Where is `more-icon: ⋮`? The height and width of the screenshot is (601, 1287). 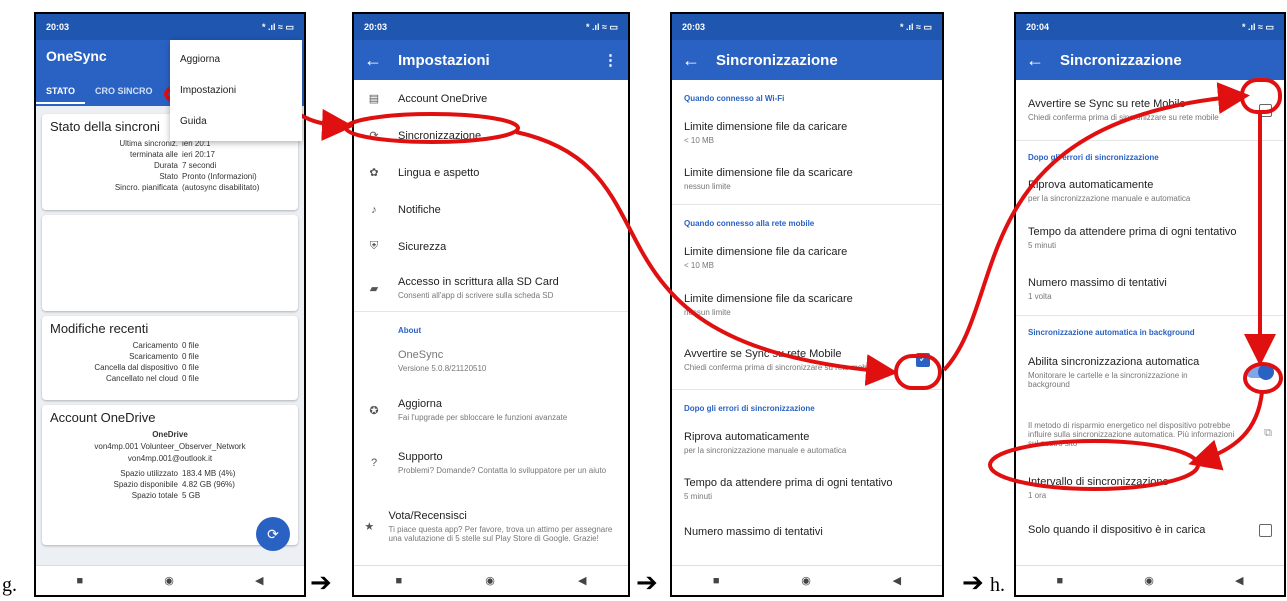
more-icon: ⋮ is located at coordinates (610, 60).